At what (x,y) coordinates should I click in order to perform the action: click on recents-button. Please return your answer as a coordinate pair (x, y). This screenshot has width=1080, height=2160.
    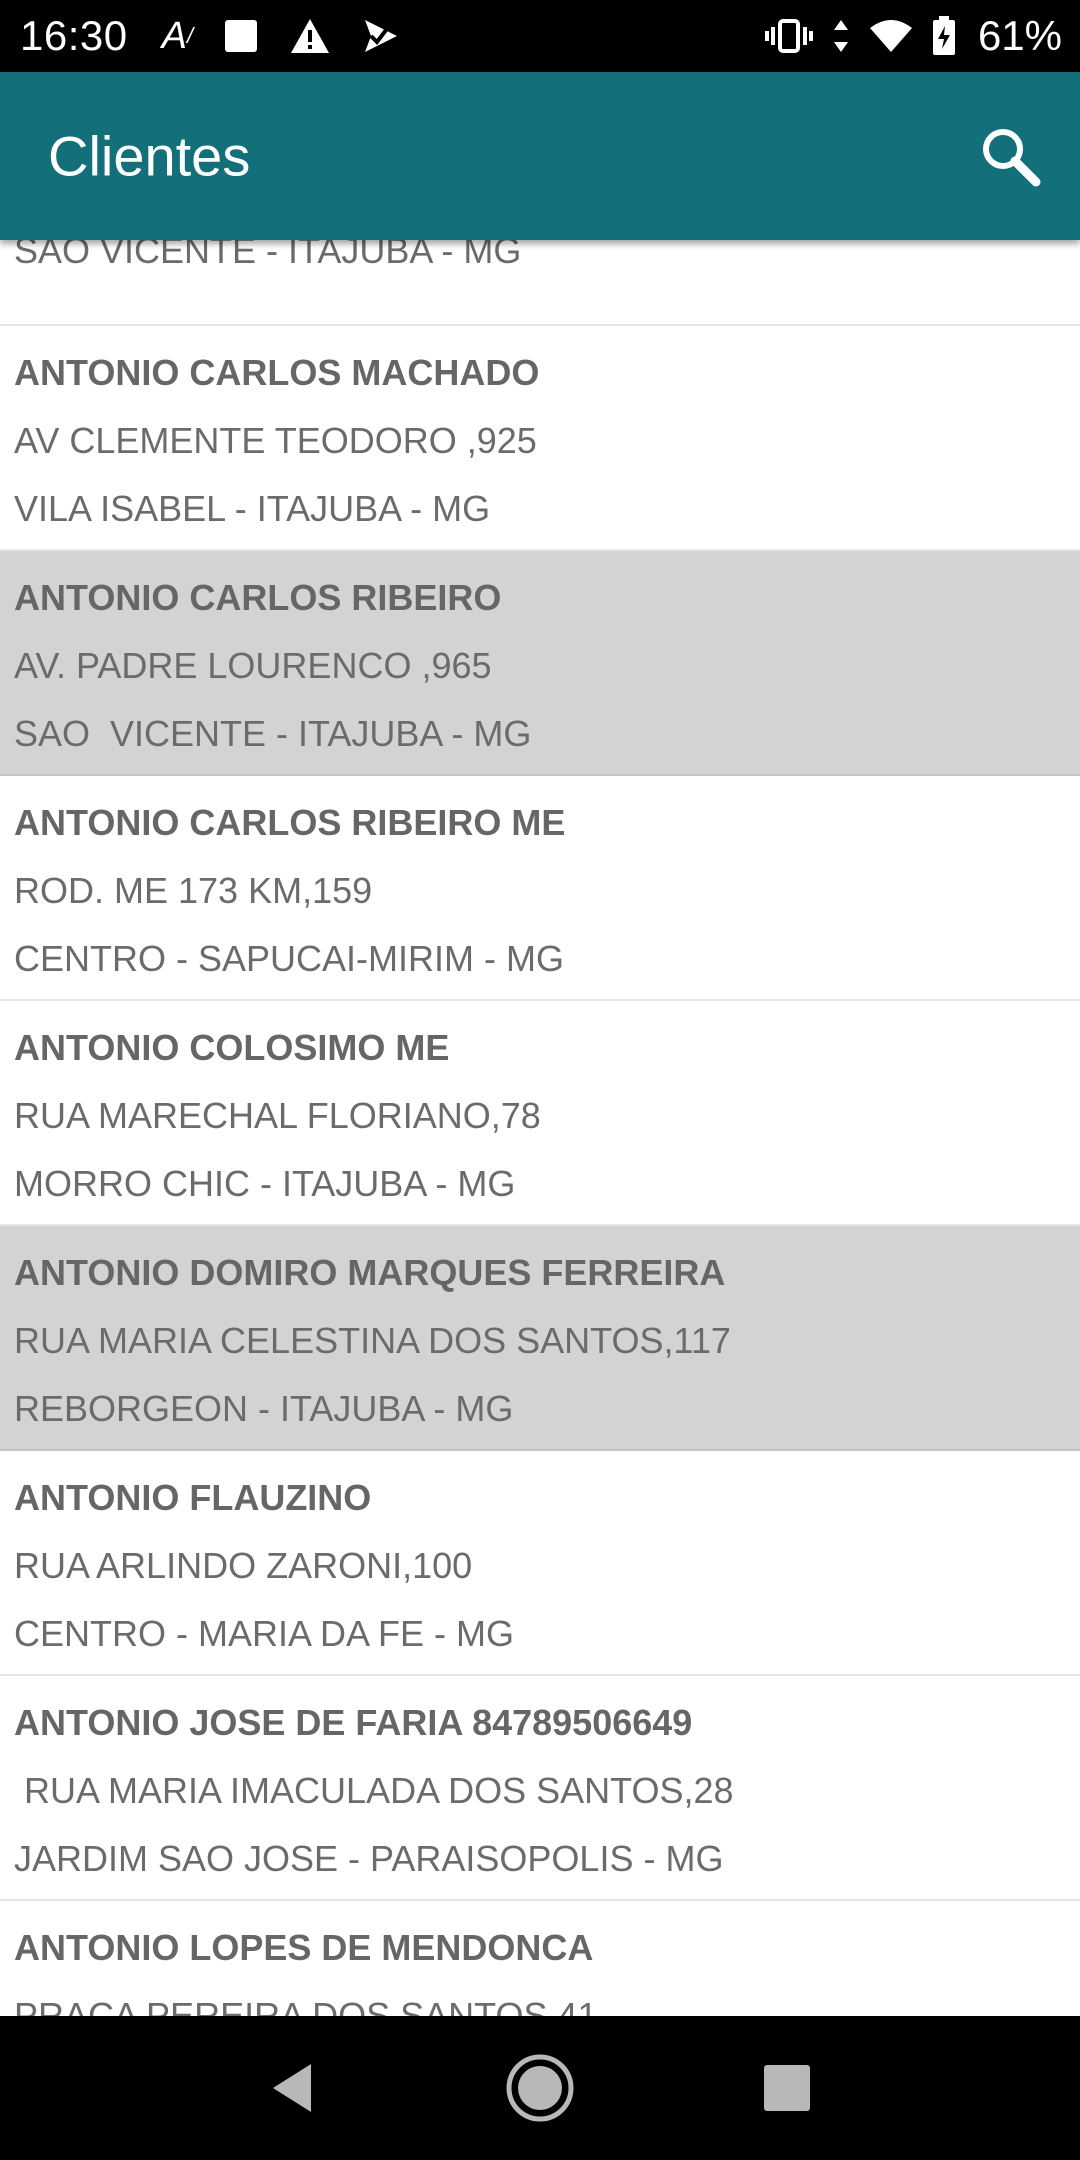
    Looking at the image, I should click on (787, 2088).